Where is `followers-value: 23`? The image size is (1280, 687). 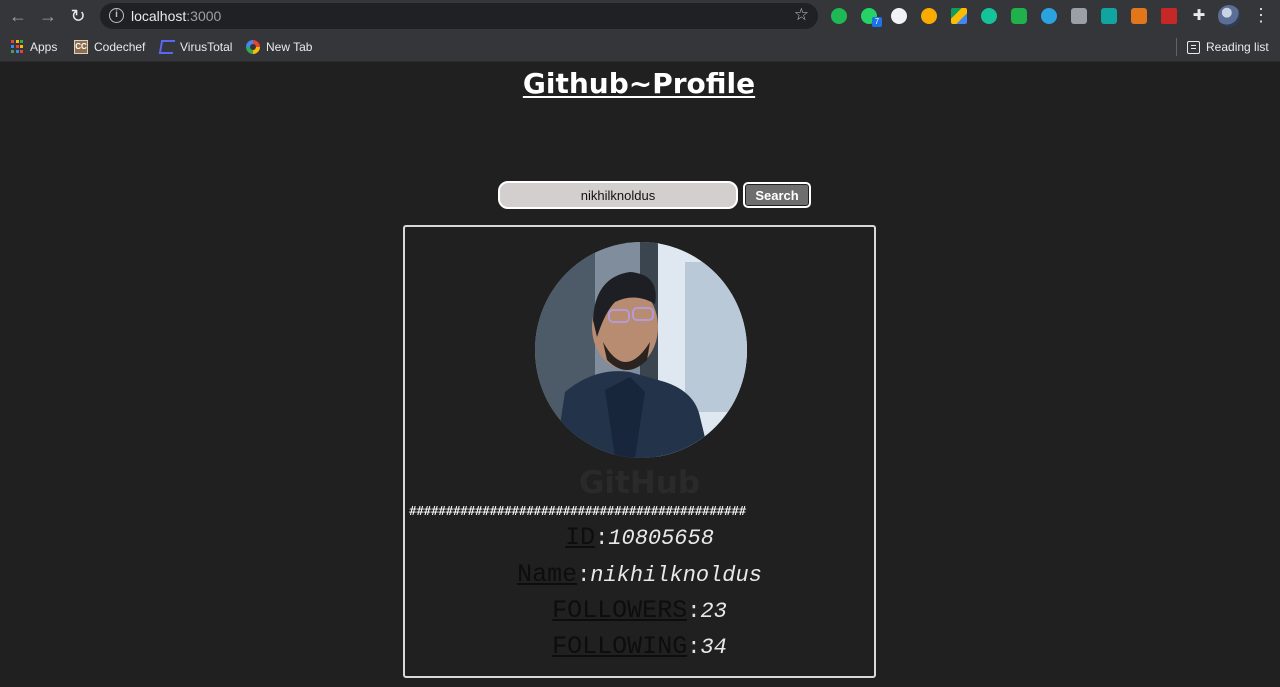
followers-value: 23 is located at coordinates (713, 611).